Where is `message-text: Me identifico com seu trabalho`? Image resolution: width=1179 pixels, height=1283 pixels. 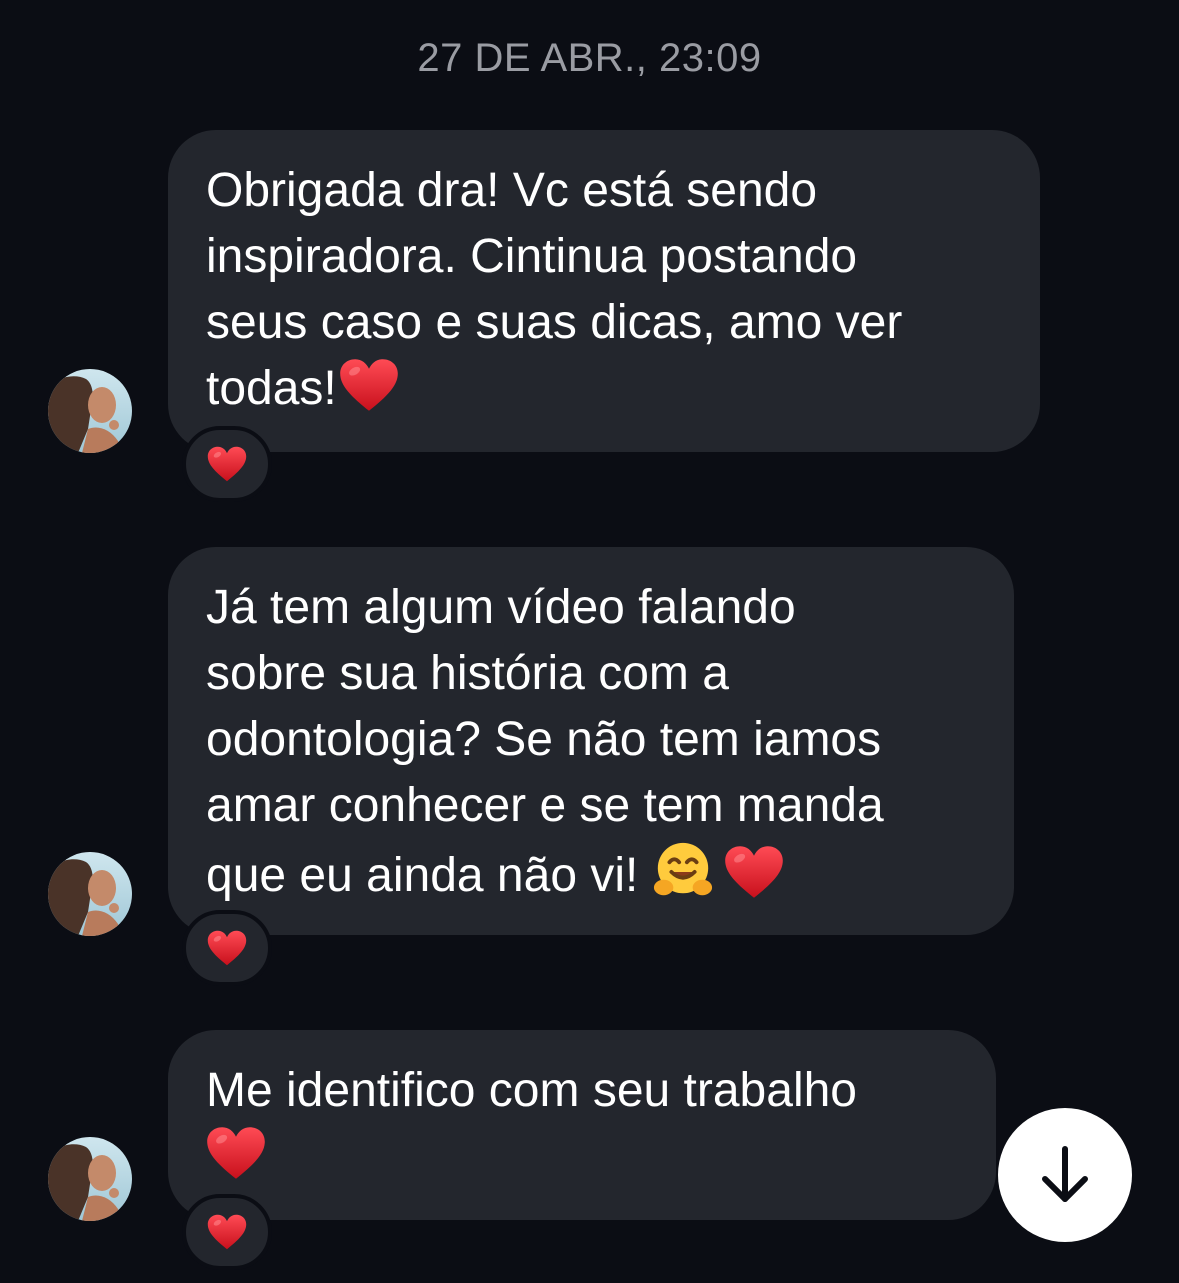
message-text: Me identifico com seu trabalho is located at coordinates (531, 1090).